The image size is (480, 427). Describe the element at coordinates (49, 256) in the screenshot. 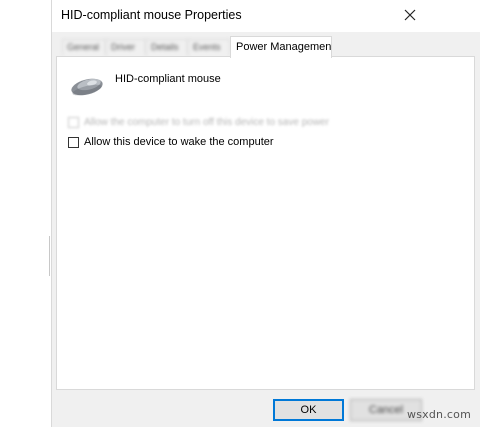

I see `background-mark` at that location.